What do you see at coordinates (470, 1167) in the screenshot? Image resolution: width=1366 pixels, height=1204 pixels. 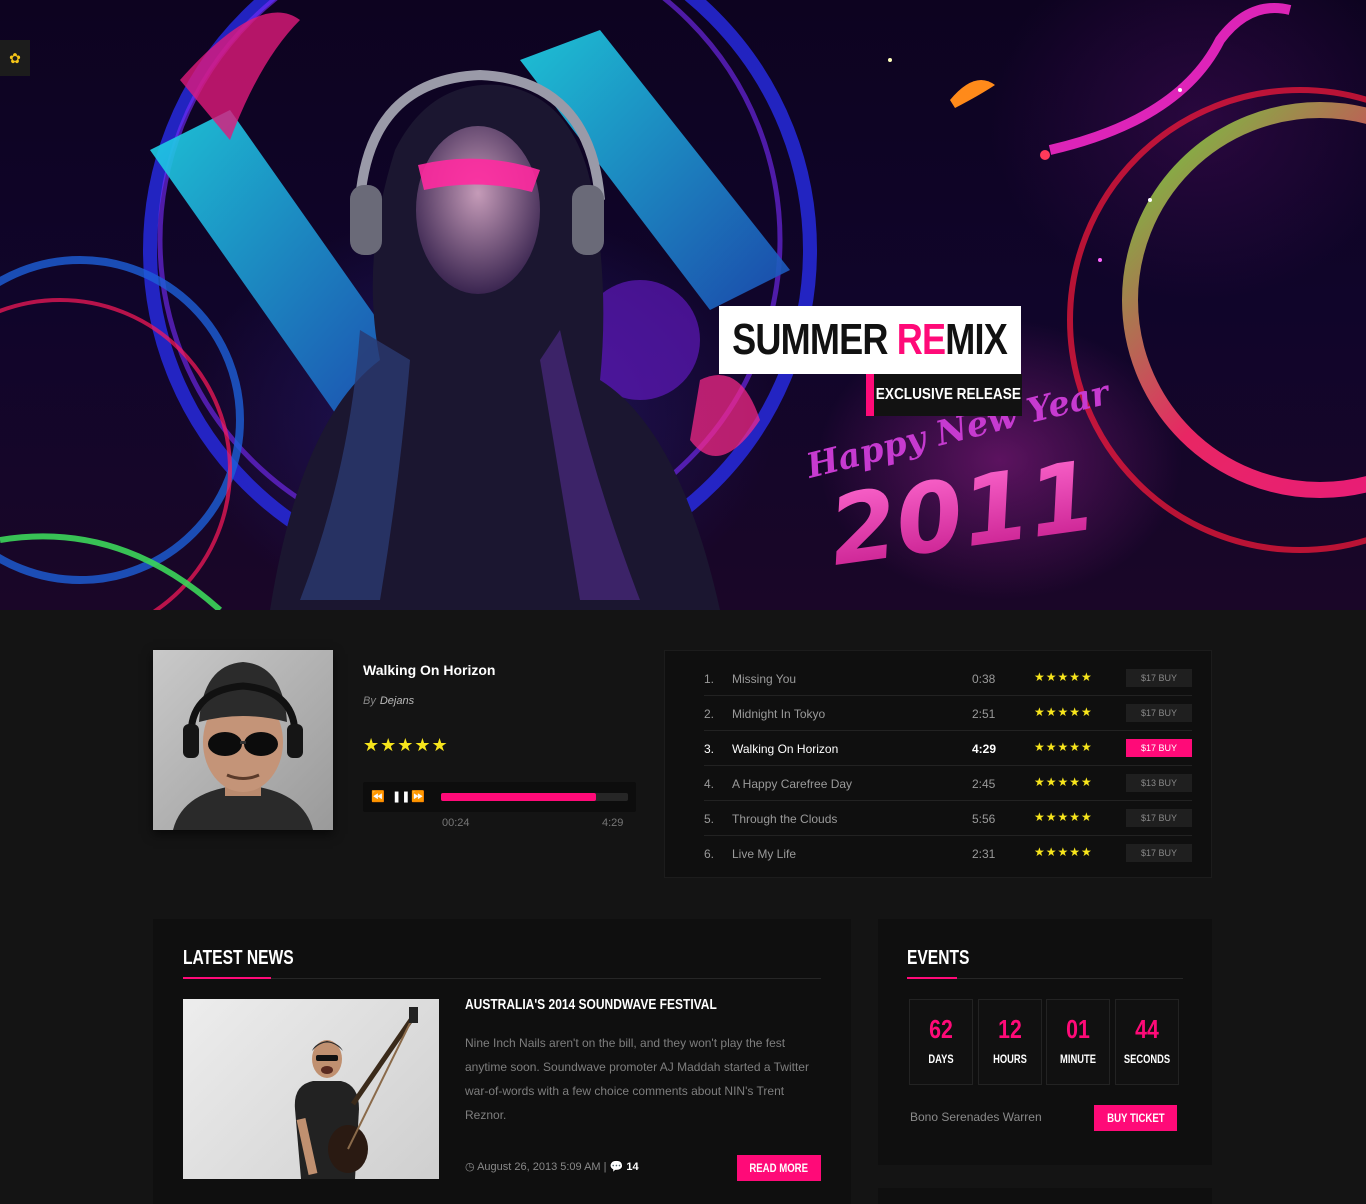 I see `clock-icon: ◷` at bounding box center [470, 1167].